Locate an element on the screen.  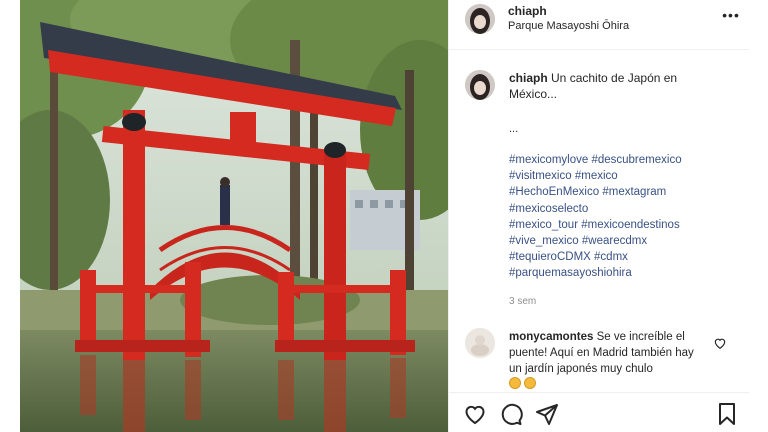
hashtag-link: #mextagram is located at coordinates (634, 192).